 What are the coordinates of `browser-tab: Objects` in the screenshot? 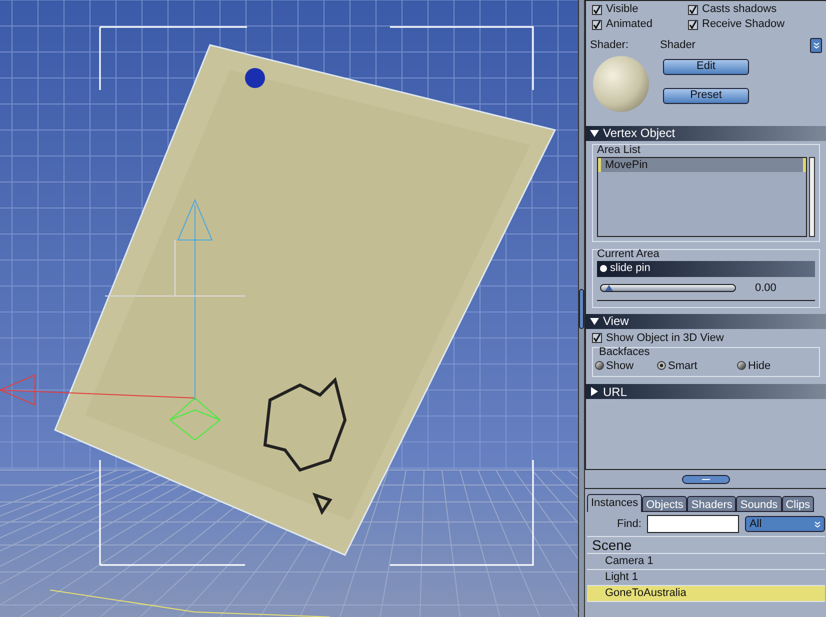 It's located at (665, 504).